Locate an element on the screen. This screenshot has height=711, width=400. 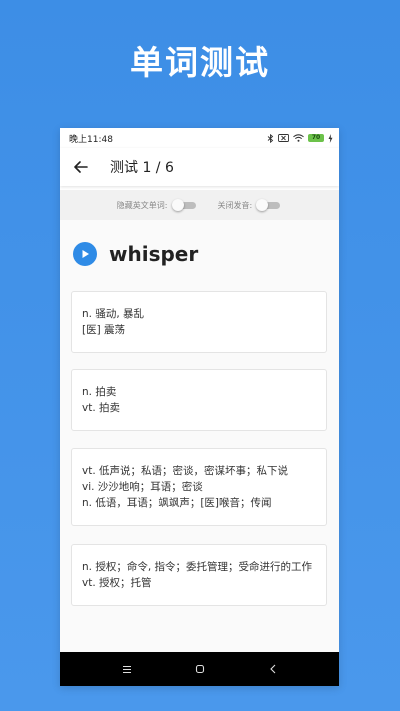
wifi-icon is located at coordinates (298, 138).